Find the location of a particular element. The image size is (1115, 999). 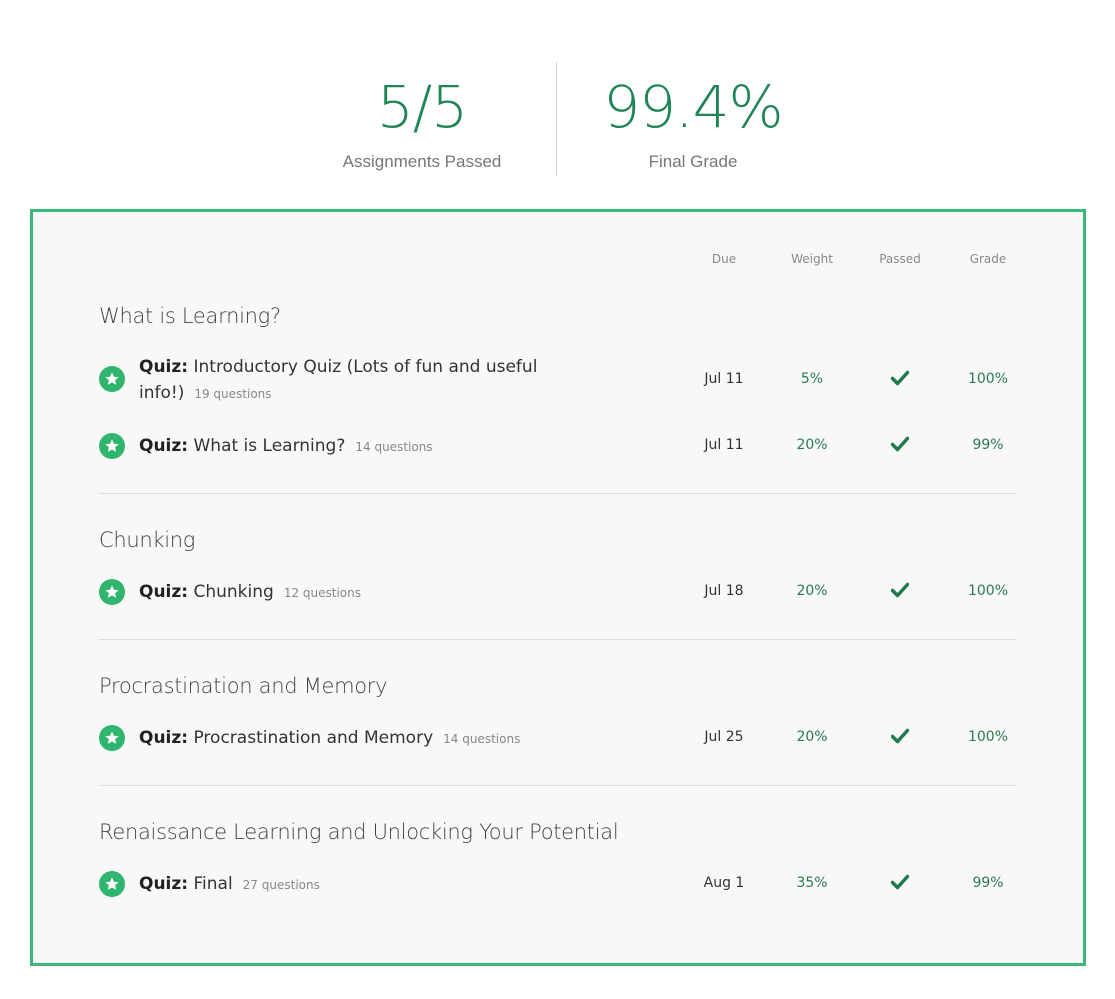

section-title-chunking: Chunking is located at coordinates (147, 540).